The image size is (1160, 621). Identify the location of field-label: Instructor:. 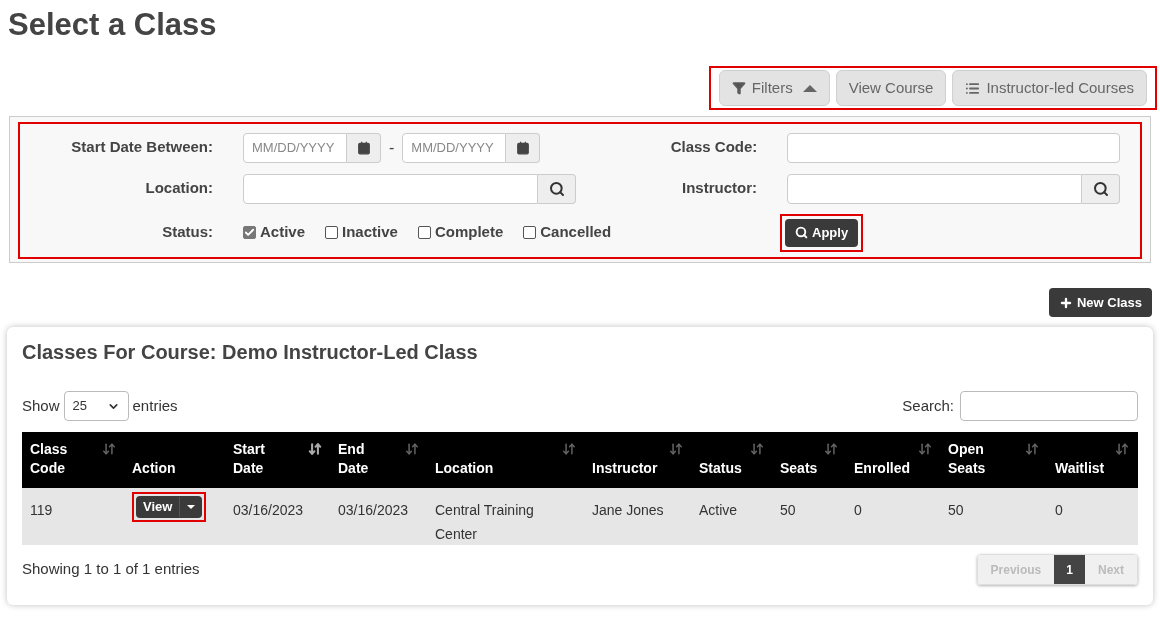
(719, 188).